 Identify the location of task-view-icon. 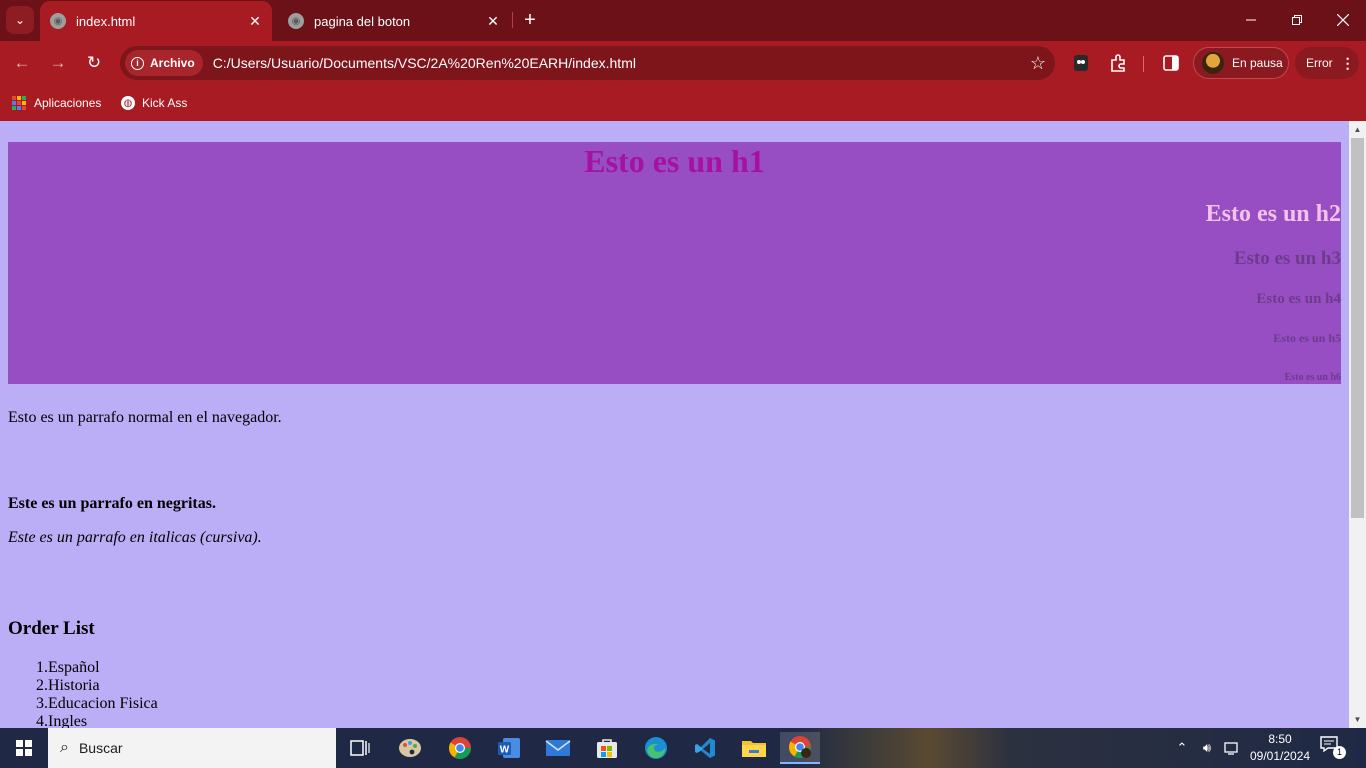
(360, 748).